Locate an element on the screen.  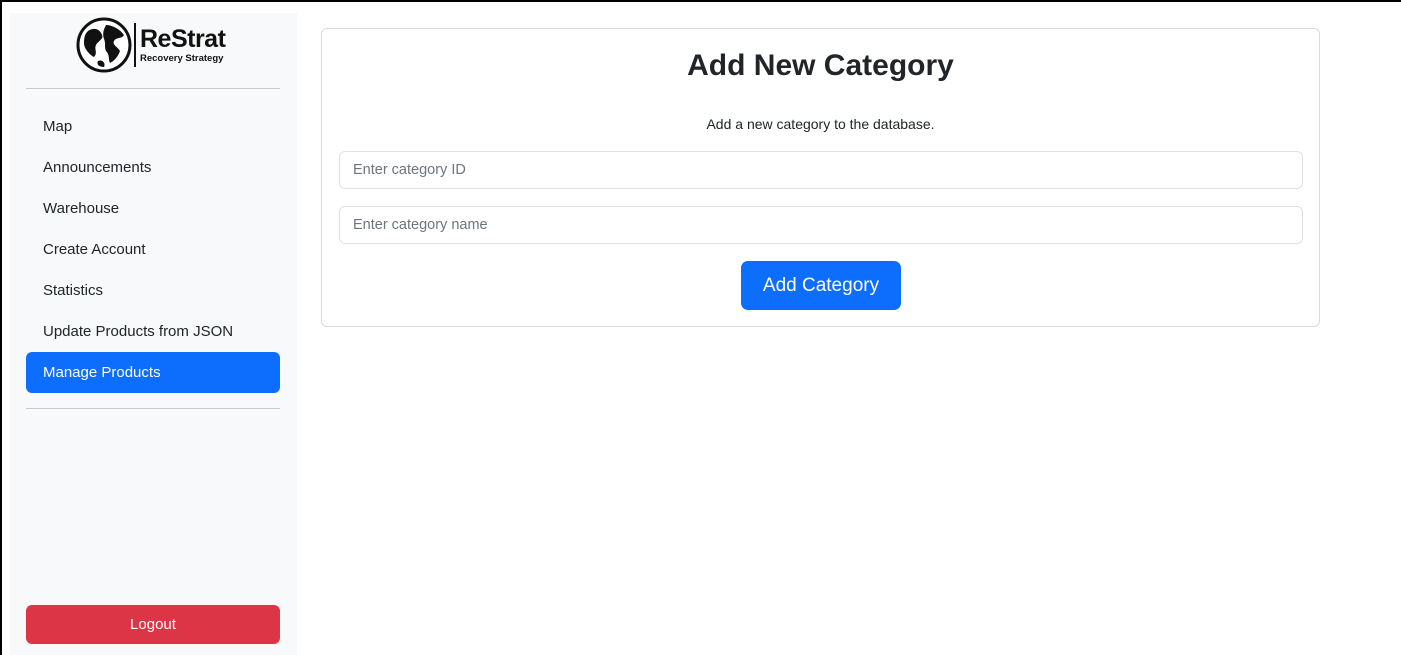
sidebar-item-create-account: Create Account is located at coordinates (153, 249).